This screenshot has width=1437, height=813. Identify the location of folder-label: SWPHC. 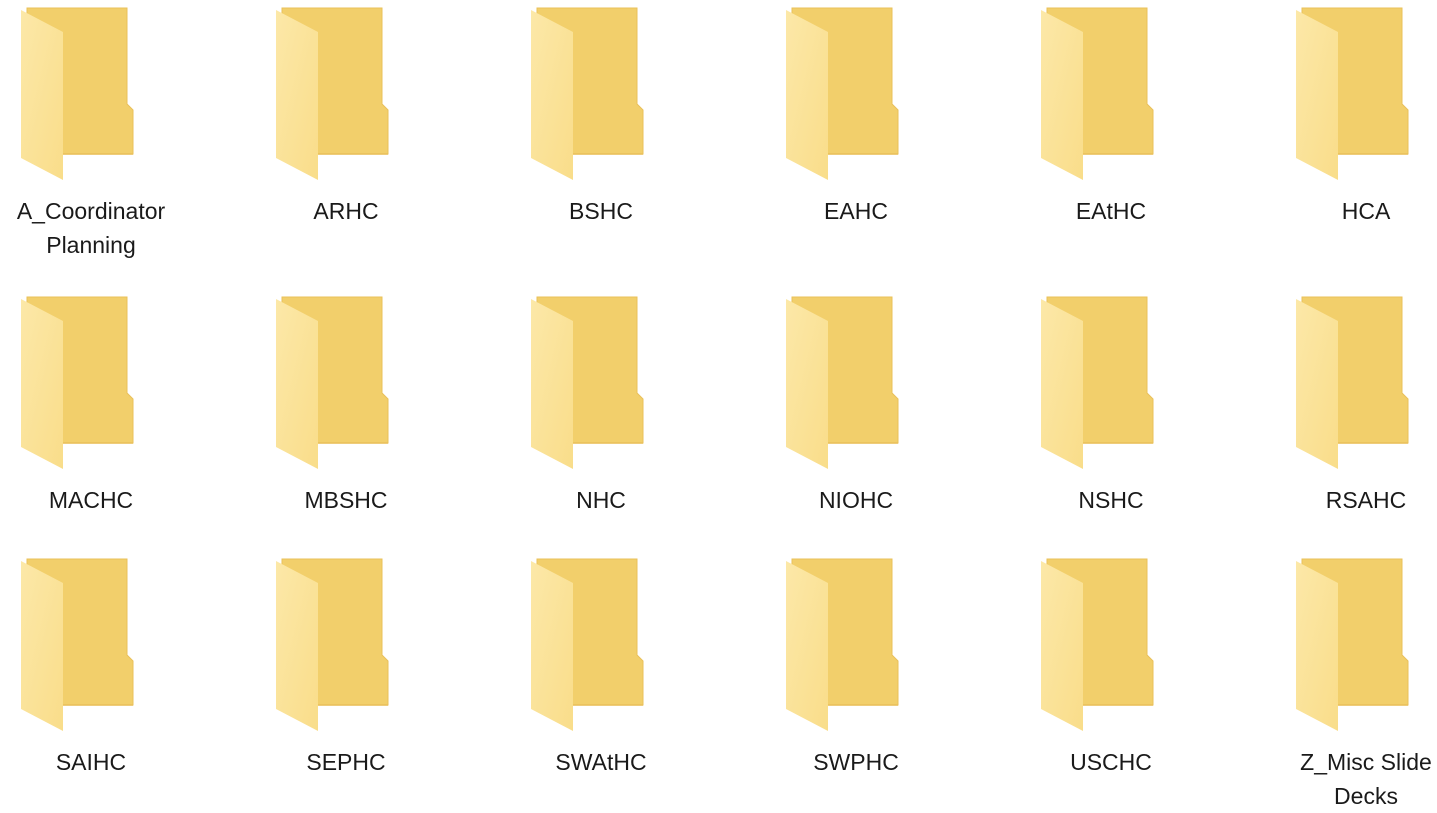
(856, 762).